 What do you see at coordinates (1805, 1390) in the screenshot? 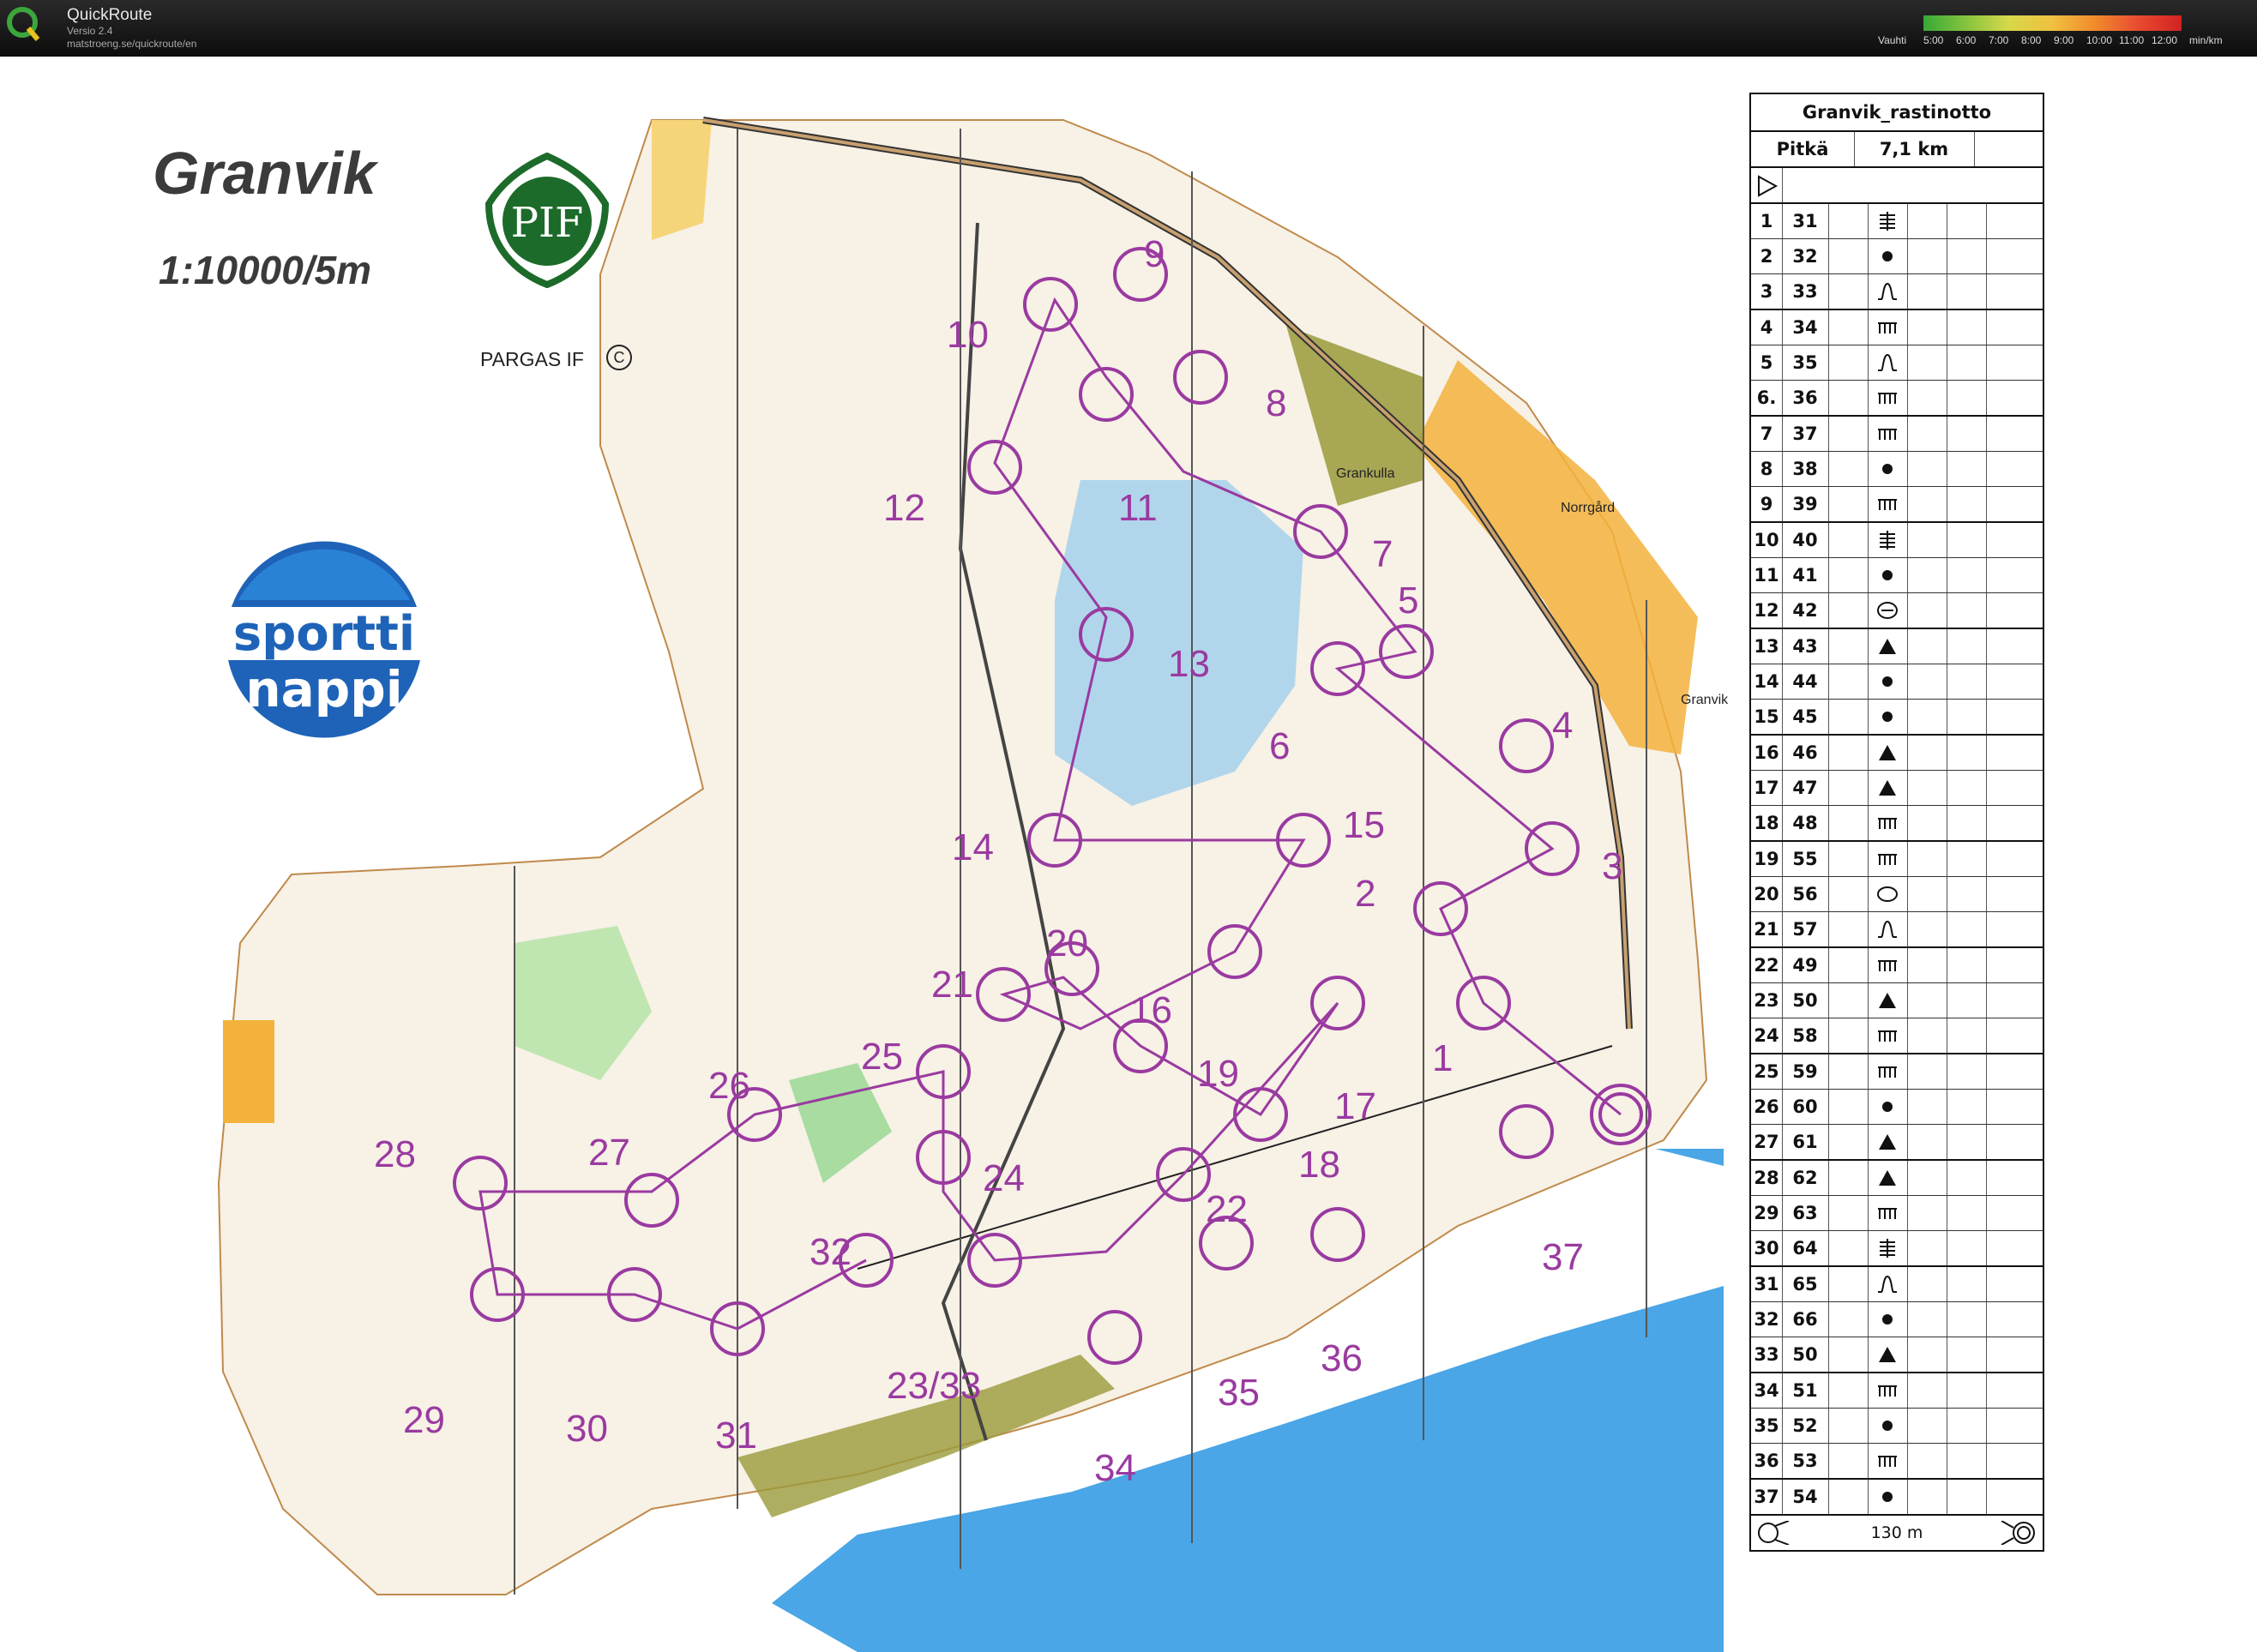
I see `control-code: 51` at bounding box center [1805, 1390].